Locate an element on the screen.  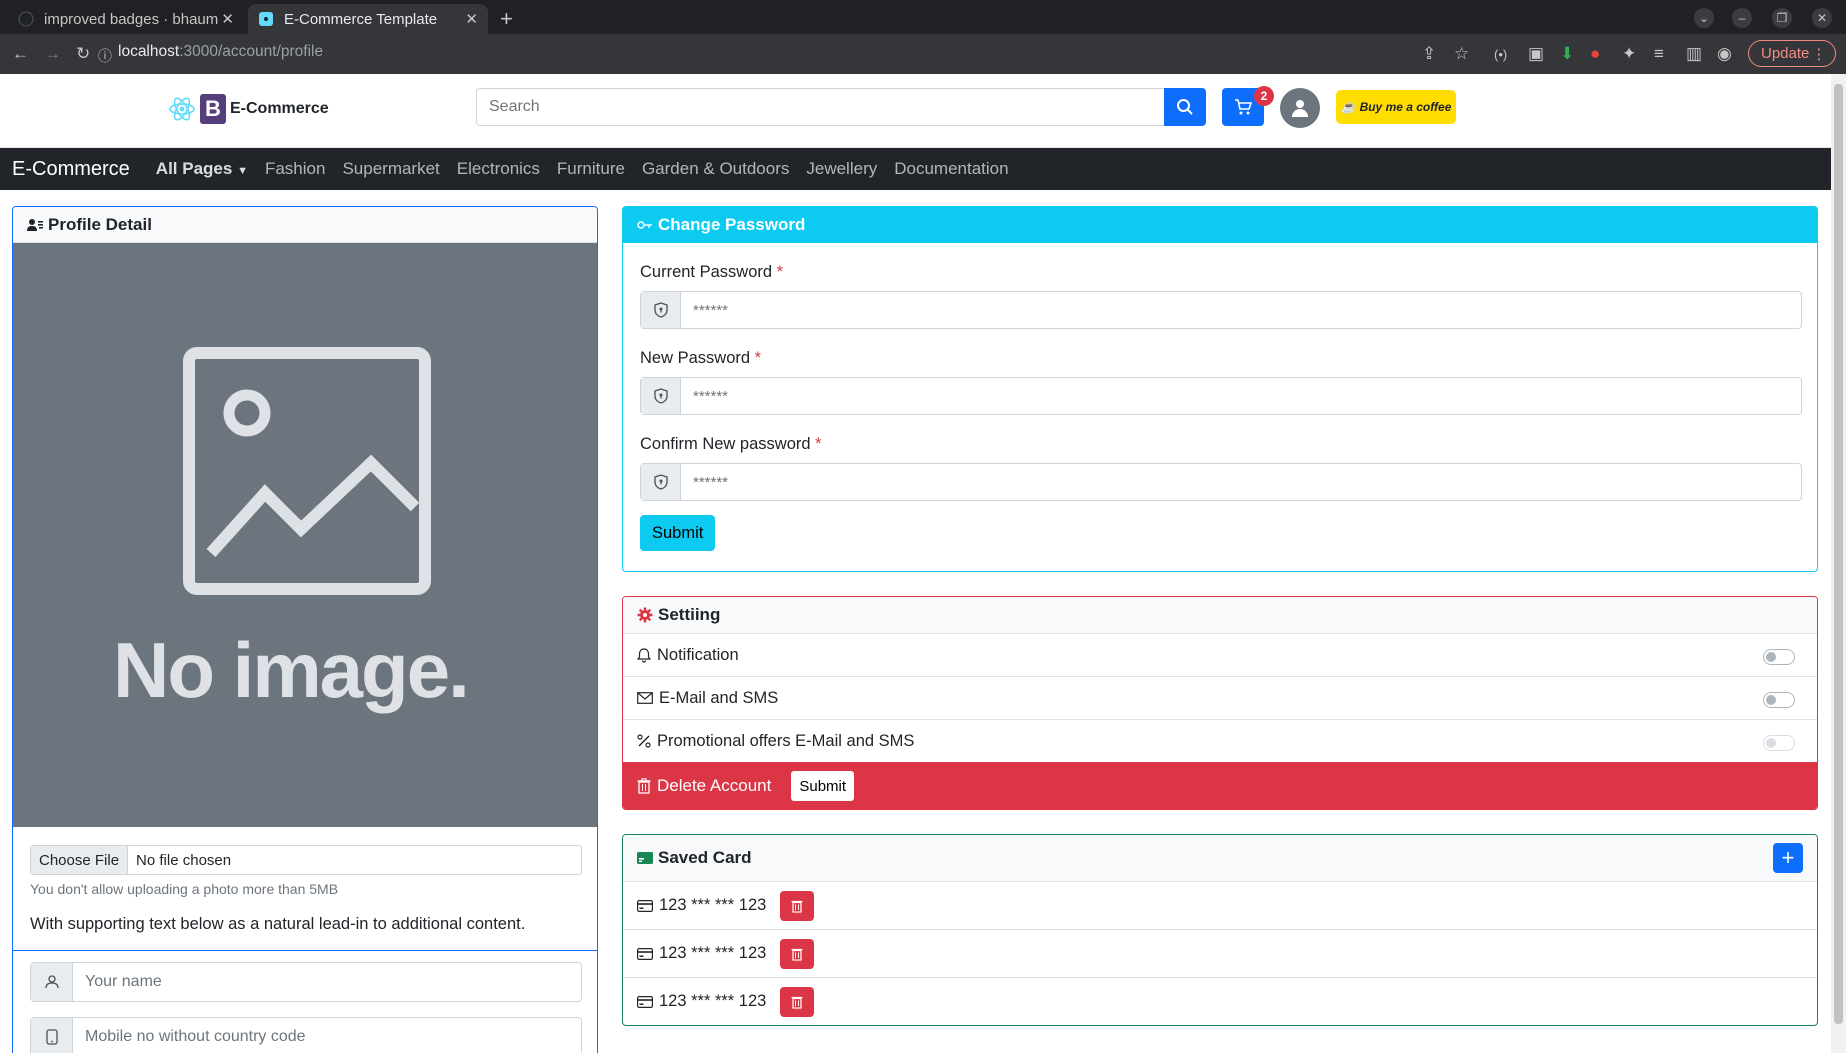
nav-item-supermarket: Supermarket is located at coordinates (390, 169).